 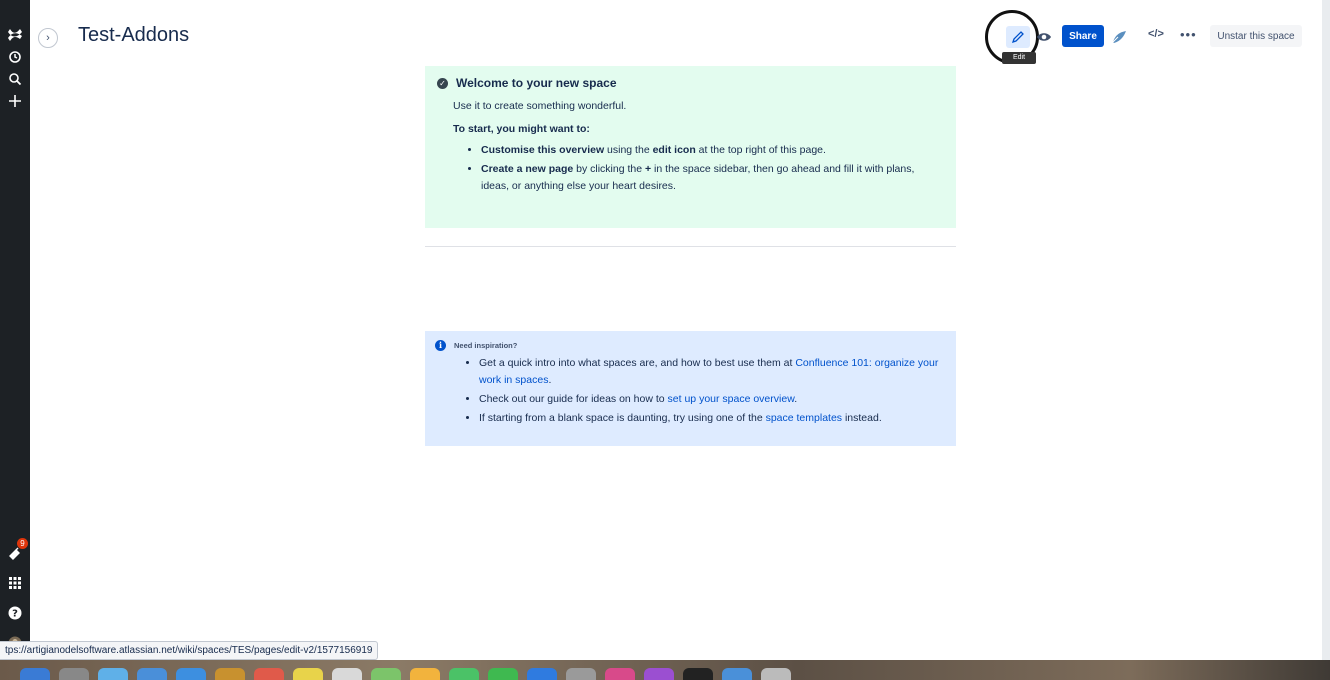 What do you see at coordinates (15, 35) in the screenshot?
I see `confluence-logo-icon` at bounding box center [15, 35].